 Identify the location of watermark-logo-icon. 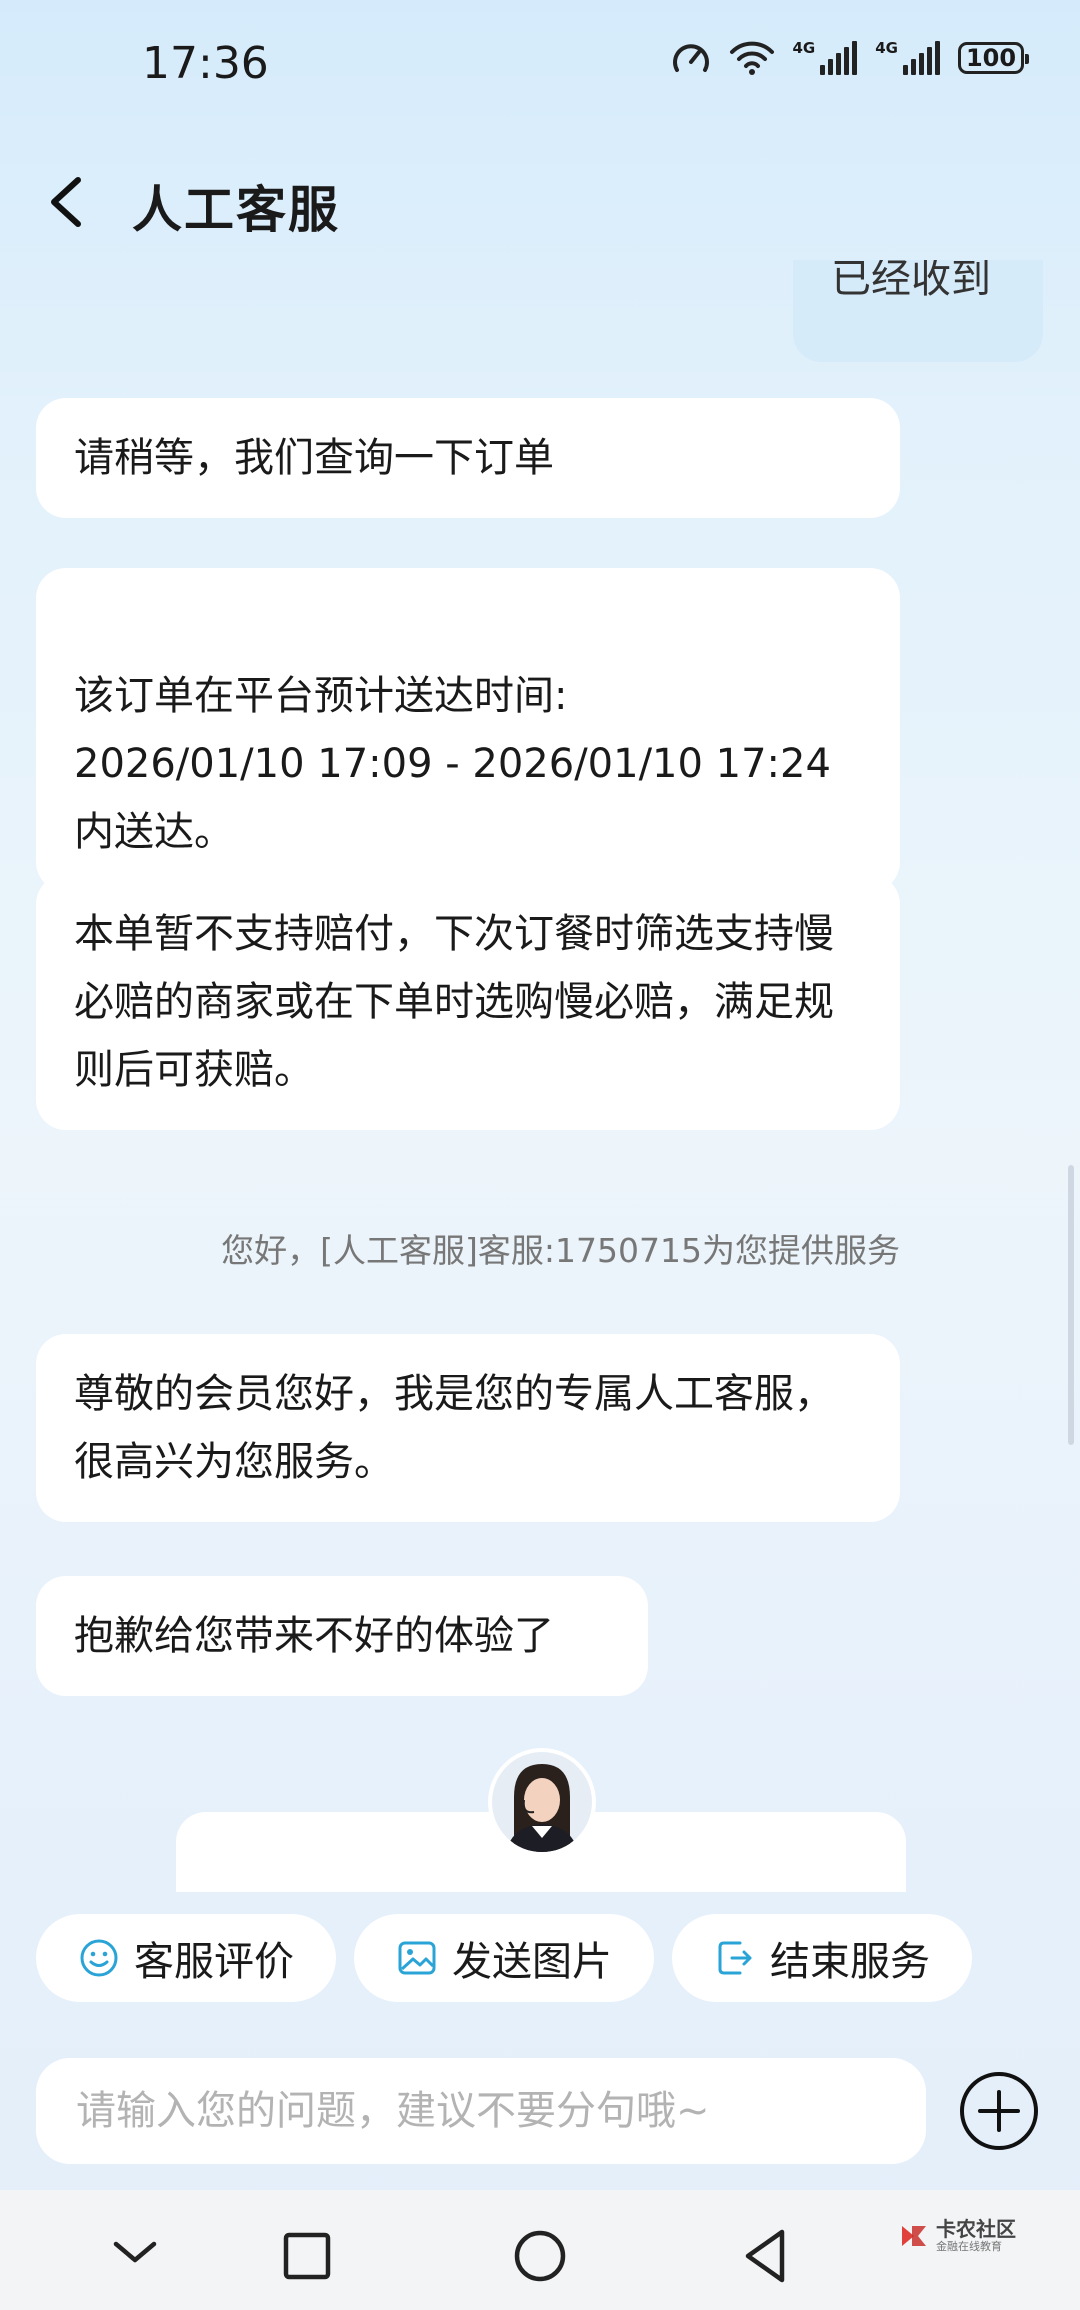
(914, 2236).